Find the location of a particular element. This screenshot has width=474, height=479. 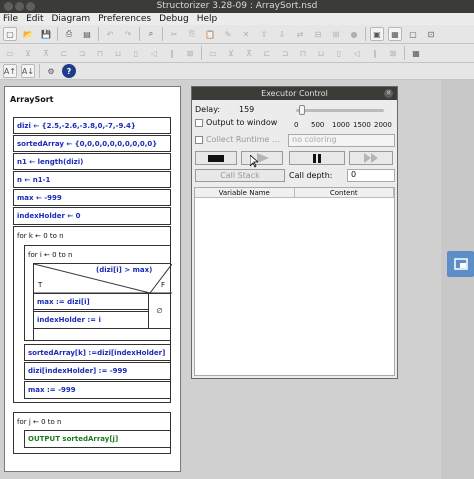

statement-dizi-init: dizi ← {2.5,-2.6,-3.8,0,-7,-9.4} is located at coordinates (92, 125).